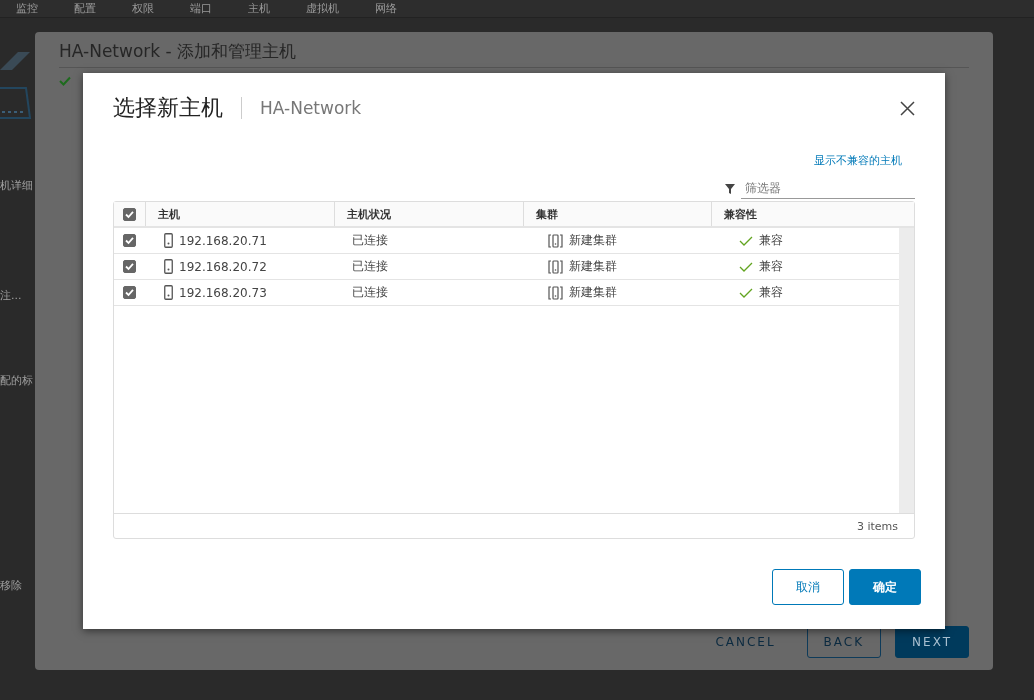  Describe the element at coordinates (812, 214) in the screenshot. I see `column-header: 兼容性` at that location.